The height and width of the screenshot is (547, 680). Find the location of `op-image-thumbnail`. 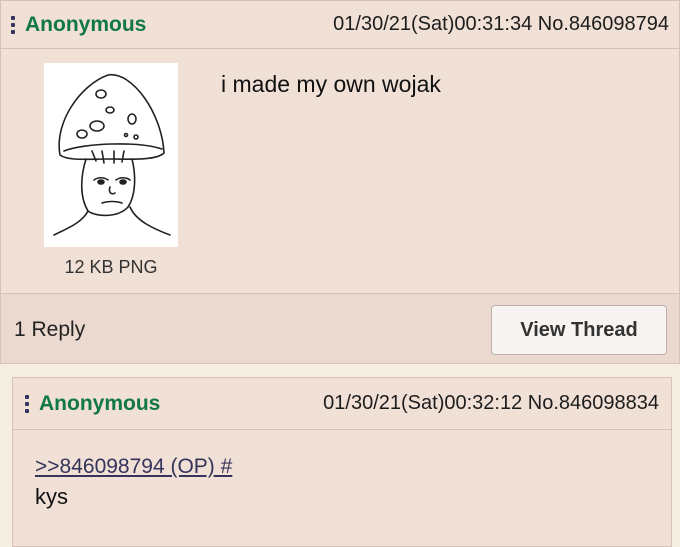

op-image-thumbnail is located at coordinates (111, 155).